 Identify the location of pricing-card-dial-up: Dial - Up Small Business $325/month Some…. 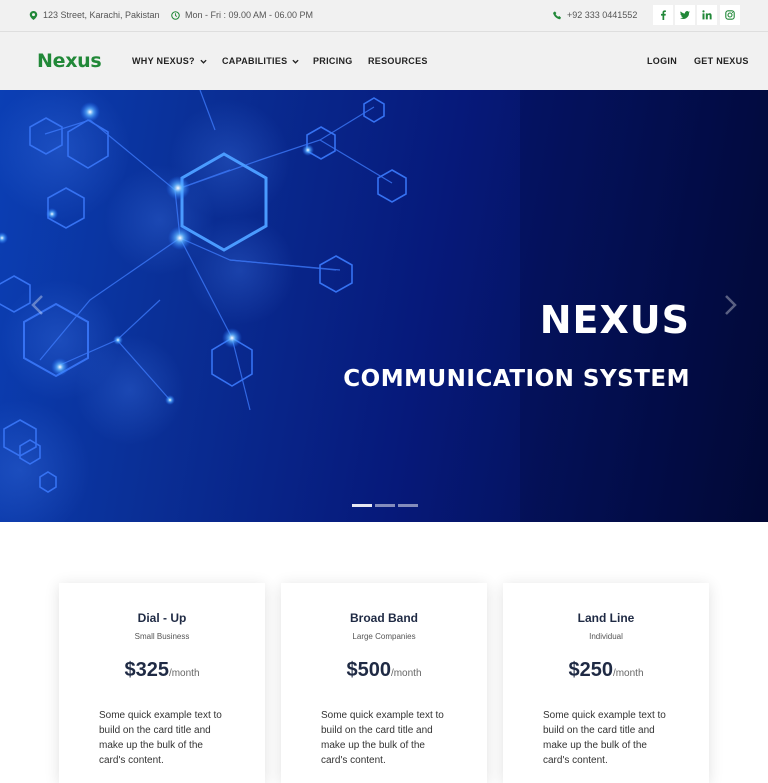
(162, 683).